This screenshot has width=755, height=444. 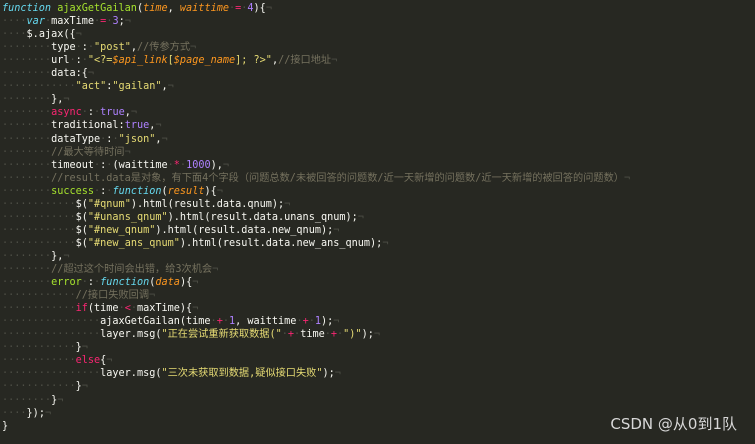 What do you see at coordinates (109, 204) in the screenshot?
I see `code-token: "#qnum"` at bounding box center [109, 204].